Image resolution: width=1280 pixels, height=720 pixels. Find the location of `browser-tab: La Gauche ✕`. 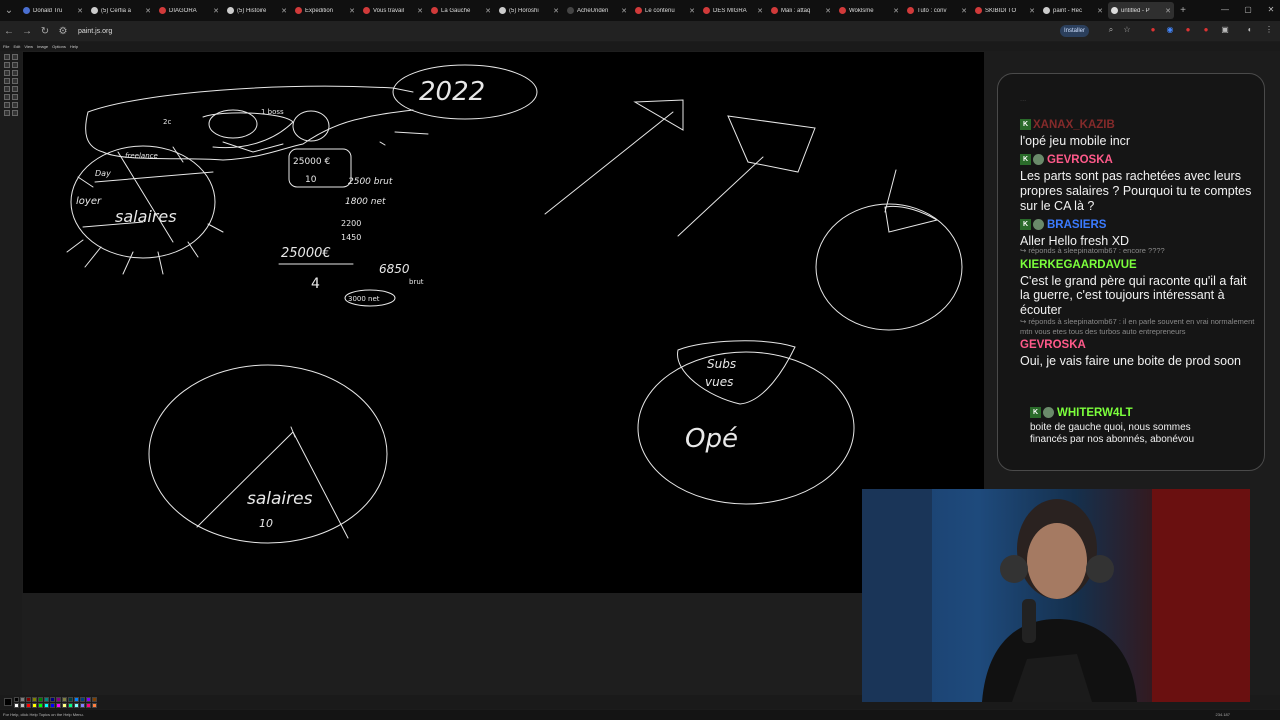

browser-tab: La Gauche ✕ is located at coordinates (461, 10).